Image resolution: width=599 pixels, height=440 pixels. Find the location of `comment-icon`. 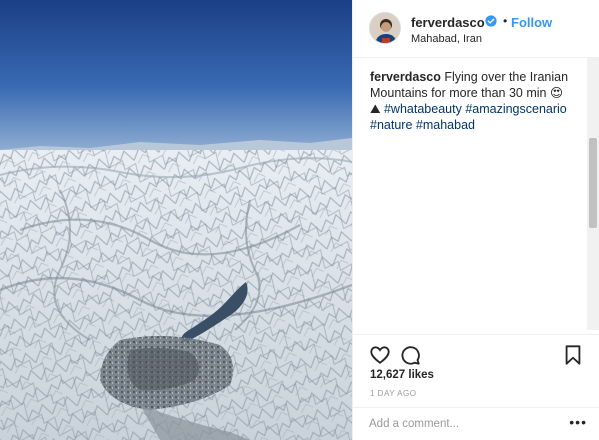

comment-icon is located at coordinates (410, 355).